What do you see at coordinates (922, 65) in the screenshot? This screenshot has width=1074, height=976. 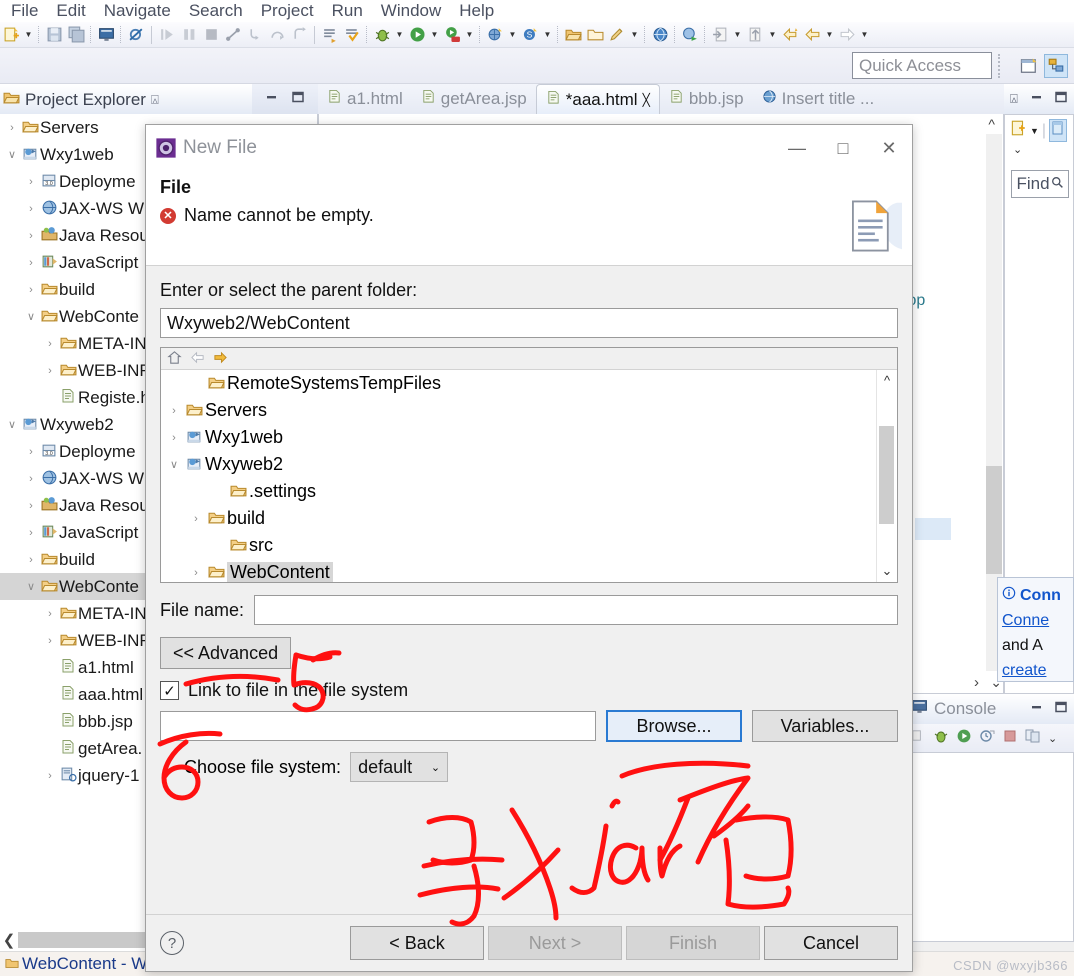 I see `quick-access-input: Quick Access` at bounding box center [922, 65].